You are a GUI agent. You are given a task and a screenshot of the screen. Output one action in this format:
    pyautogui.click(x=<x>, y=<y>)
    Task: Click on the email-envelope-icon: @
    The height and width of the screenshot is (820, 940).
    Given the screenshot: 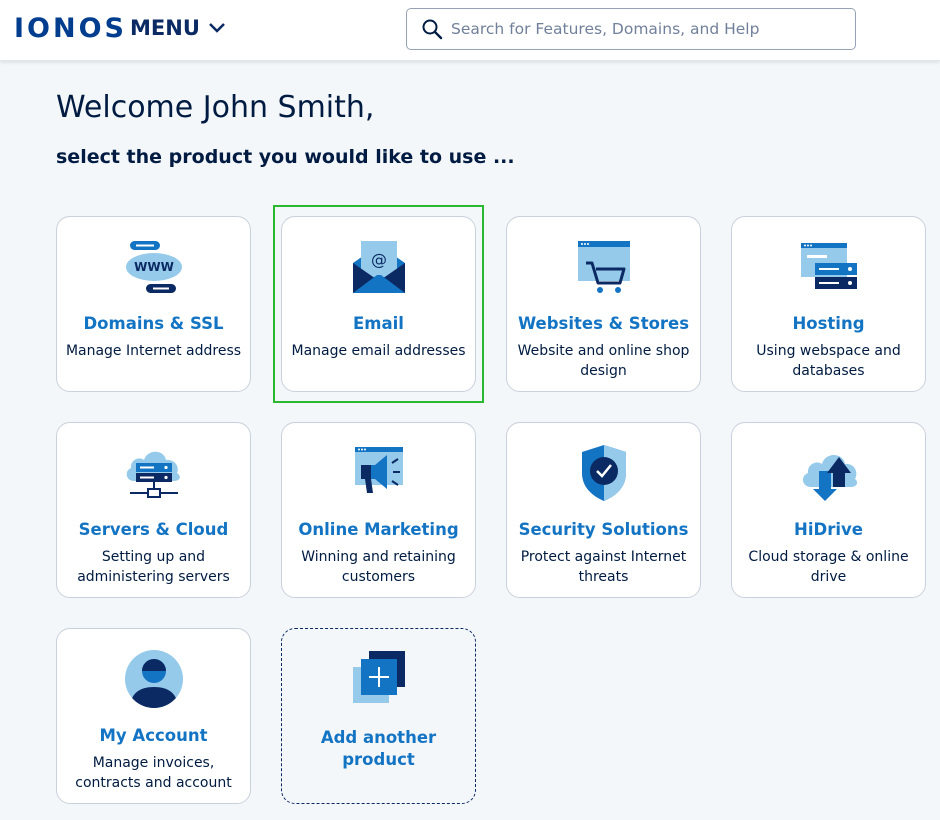 What is the action you would take?
    pyautogui.click(x=378, y=267)
    